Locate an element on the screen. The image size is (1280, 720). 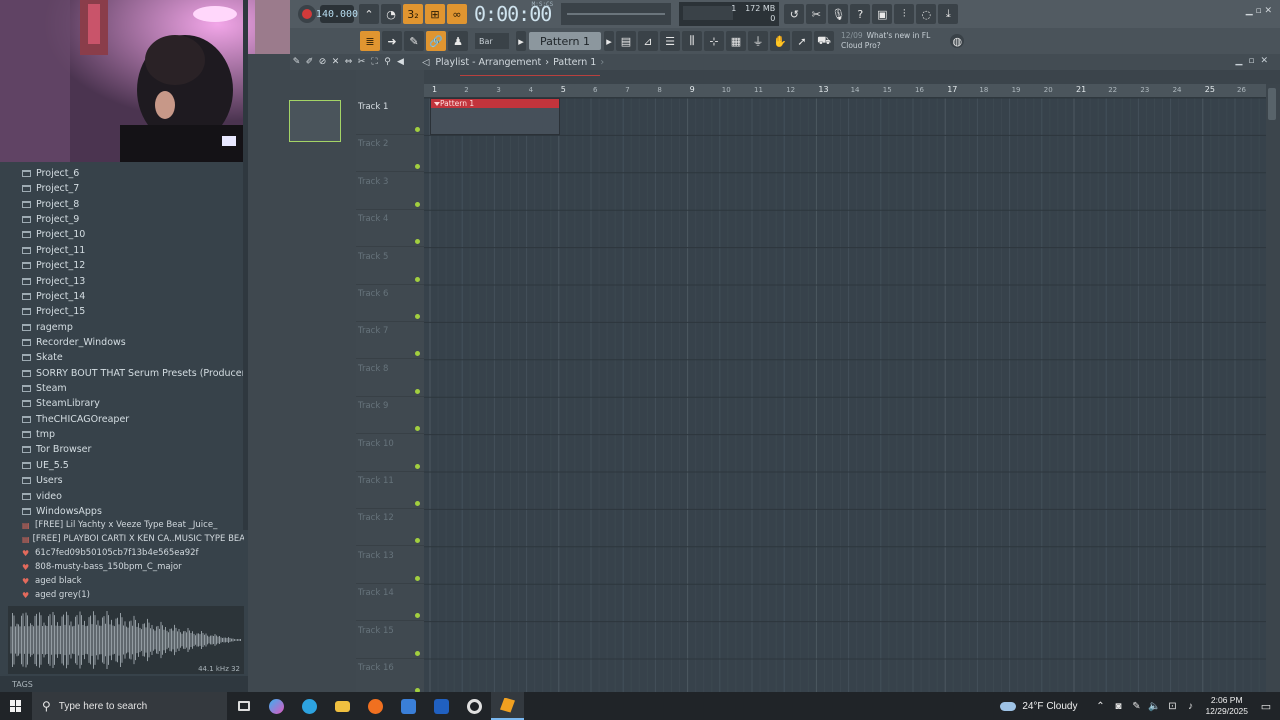
pattern-prev-icon: ▸ is located at coordinates (521, 41).